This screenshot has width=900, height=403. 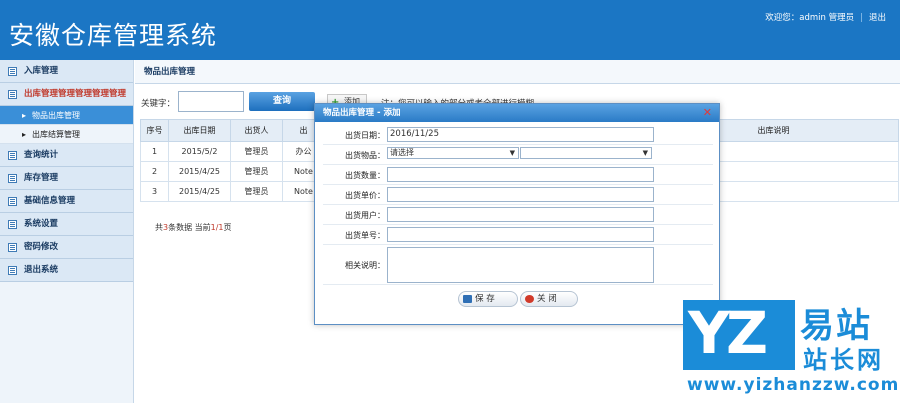 I want to click on customer-field, so click(x=520, y=214).